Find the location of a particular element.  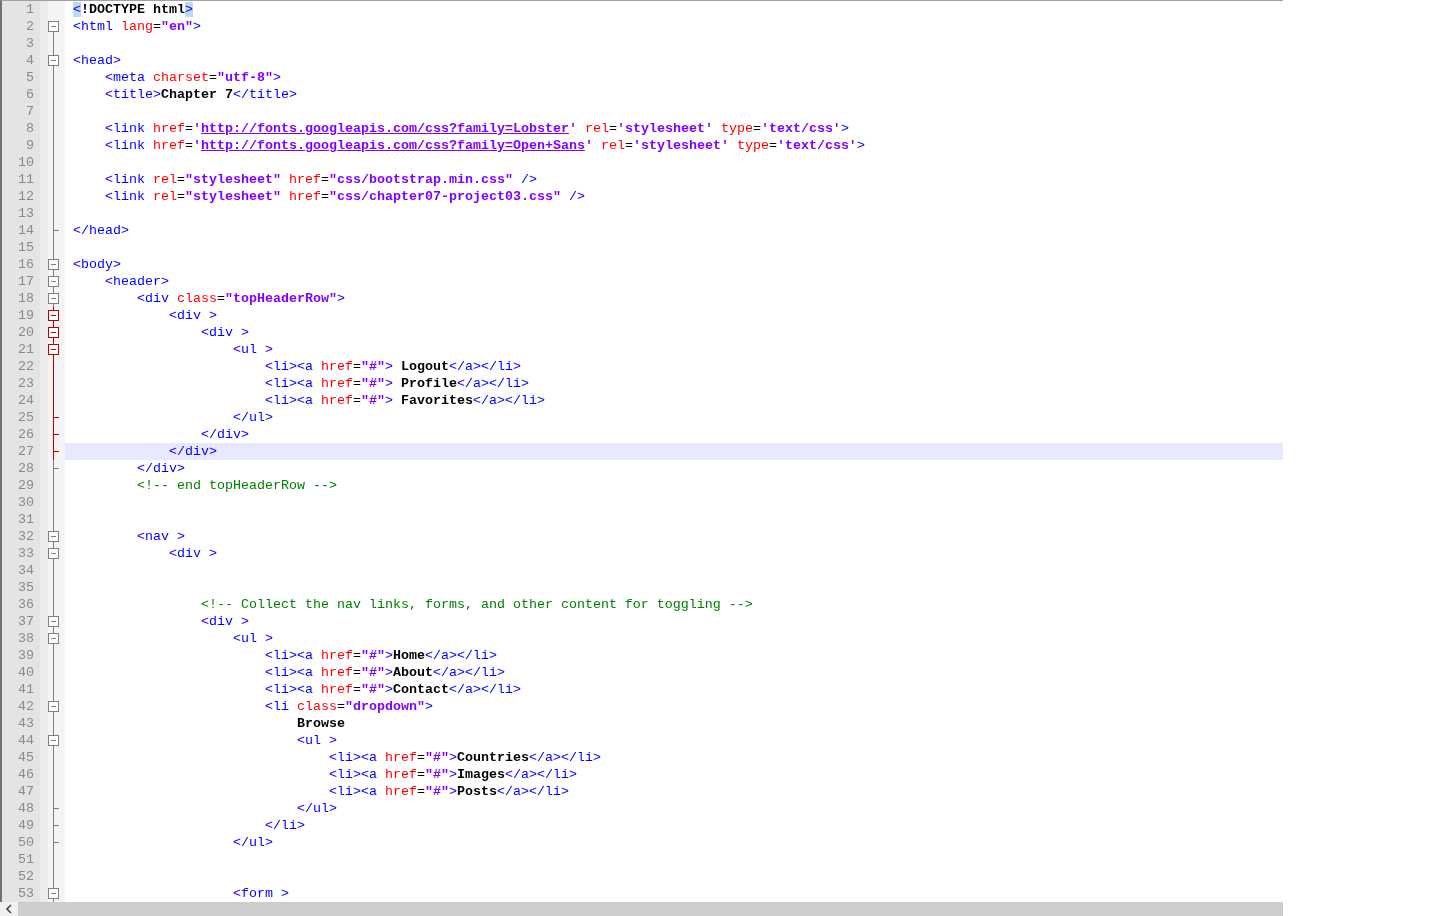

line-number: 10 is located at coordinates (26, 162).